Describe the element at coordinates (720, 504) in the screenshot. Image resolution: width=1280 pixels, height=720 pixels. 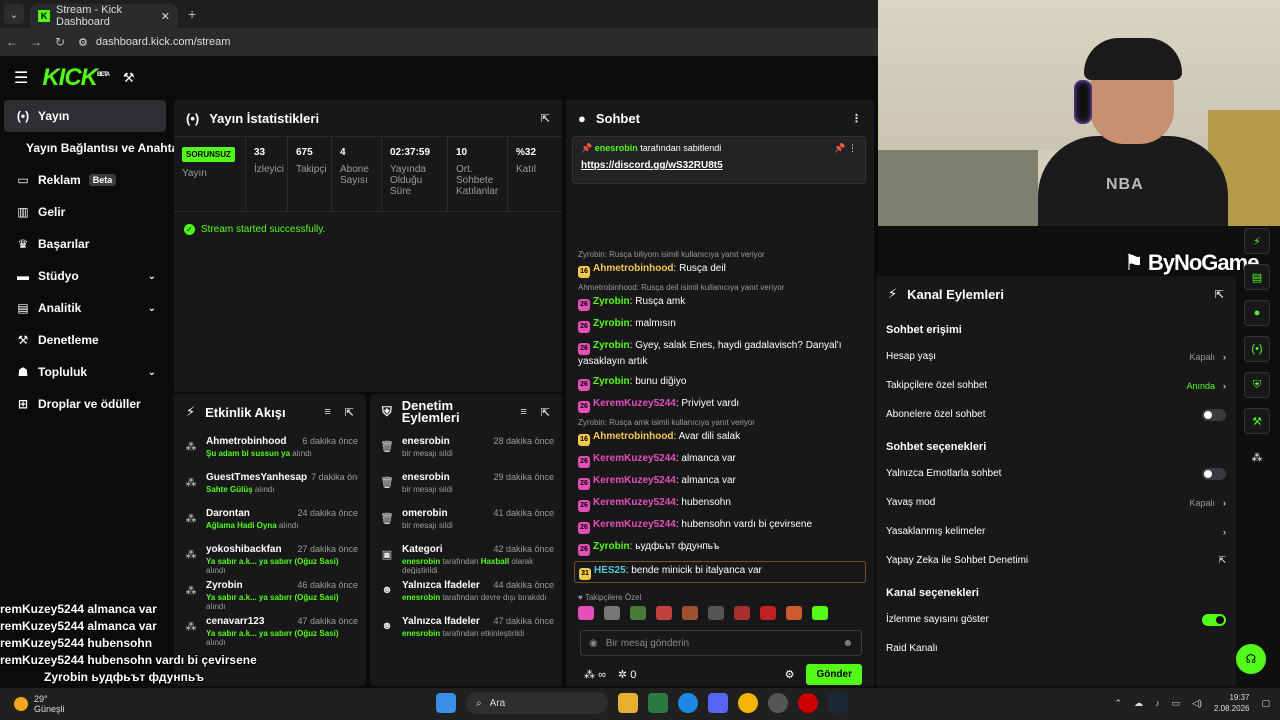
I see `chat-message: 26 KeremKuzey5244: hubensohn` at that location.